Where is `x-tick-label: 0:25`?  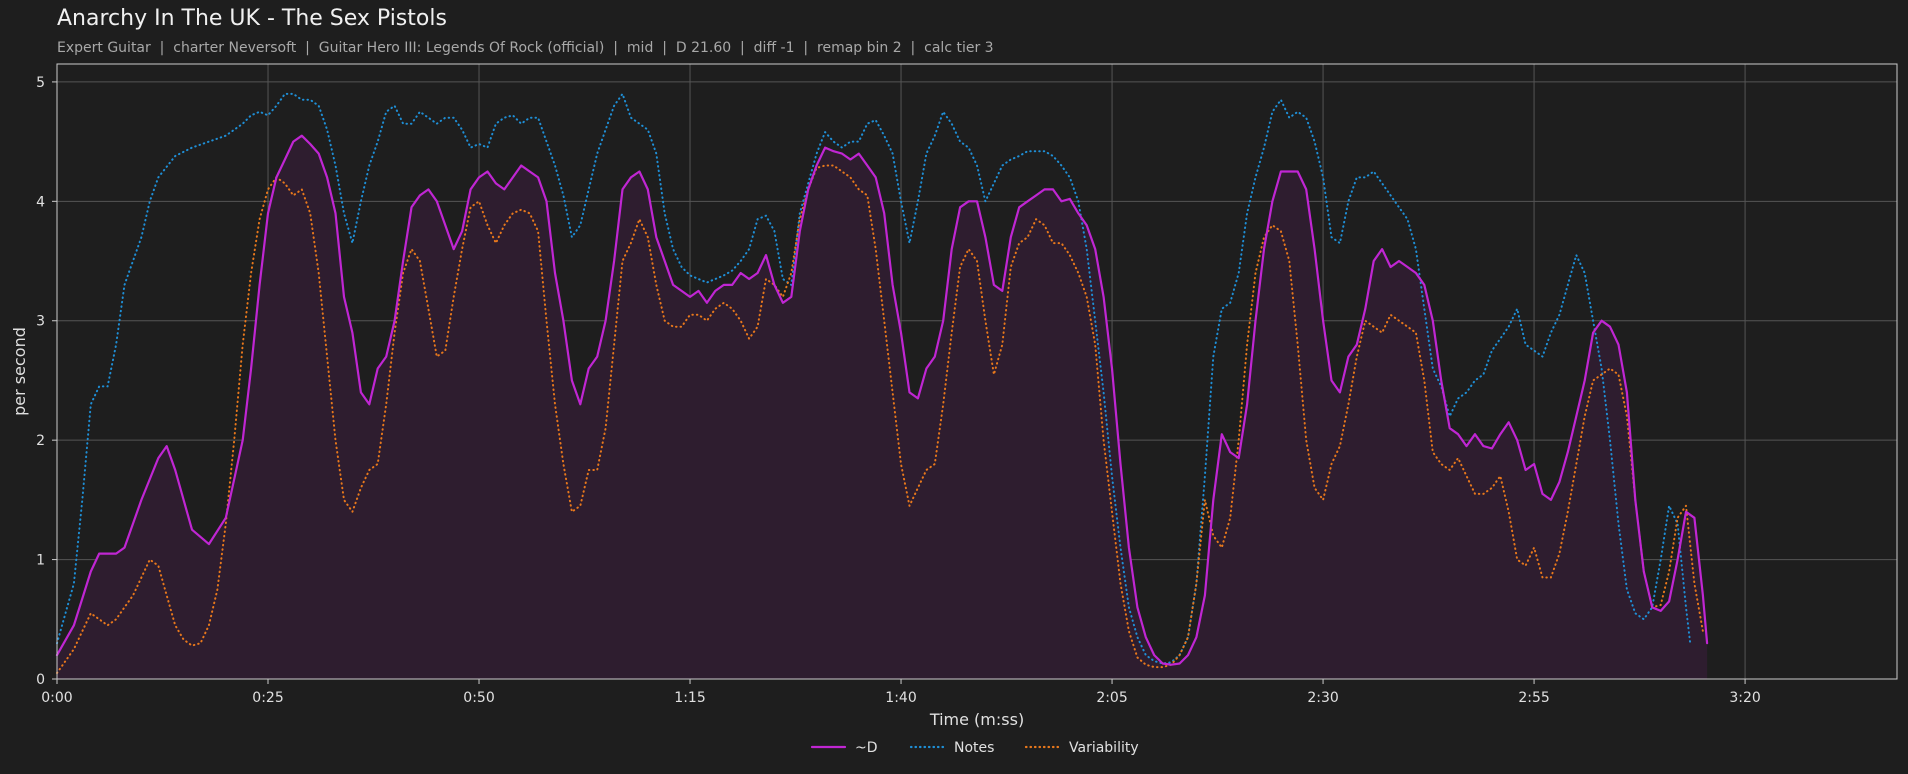
x-tick-label: 0:25 is located at coordinates (267, 698).